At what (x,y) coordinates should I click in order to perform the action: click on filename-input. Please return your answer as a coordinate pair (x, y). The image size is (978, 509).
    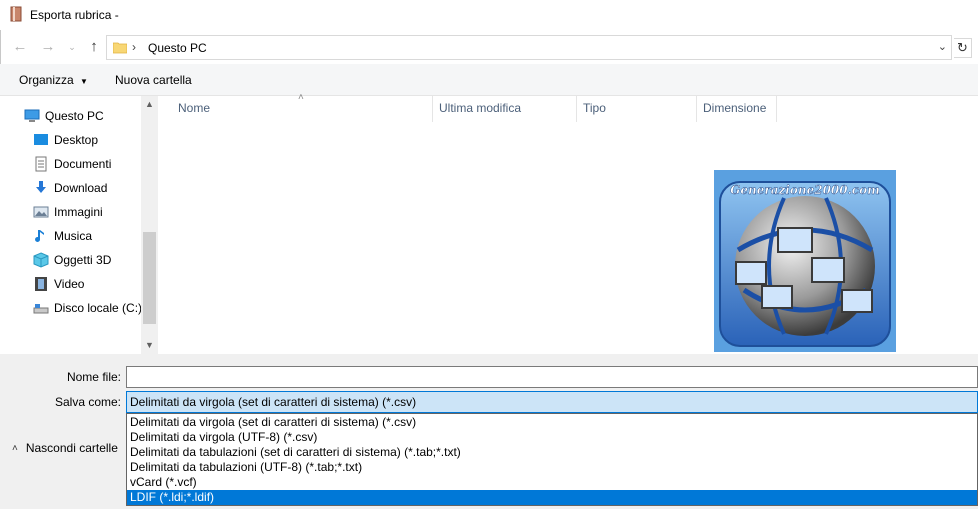
    Looking at the image, I should click on (552, 377).